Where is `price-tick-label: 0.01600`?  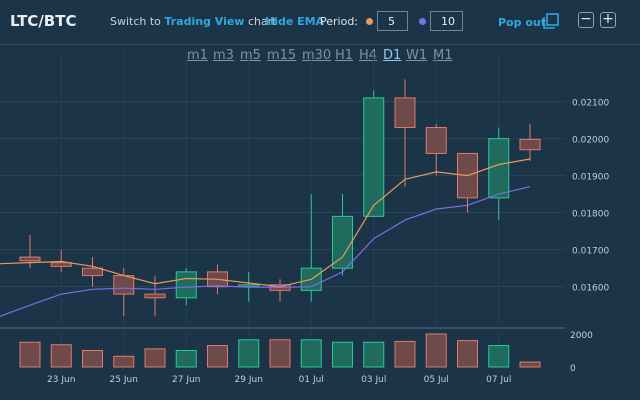 price-tick-label: 0.01600 is located at coordinates (590, 289).